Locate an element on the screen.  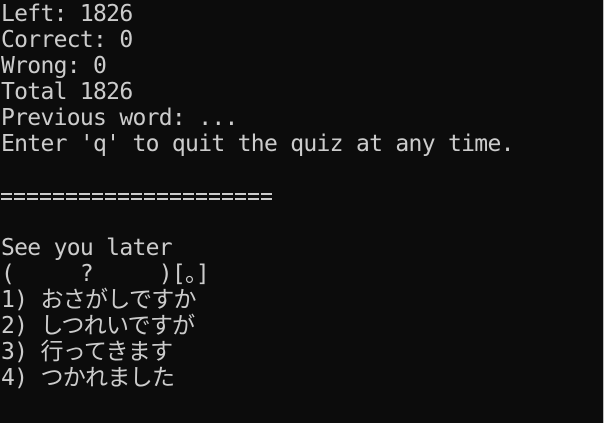
wrong-count: Wrong: 0 is located at coordinates (54, 66).